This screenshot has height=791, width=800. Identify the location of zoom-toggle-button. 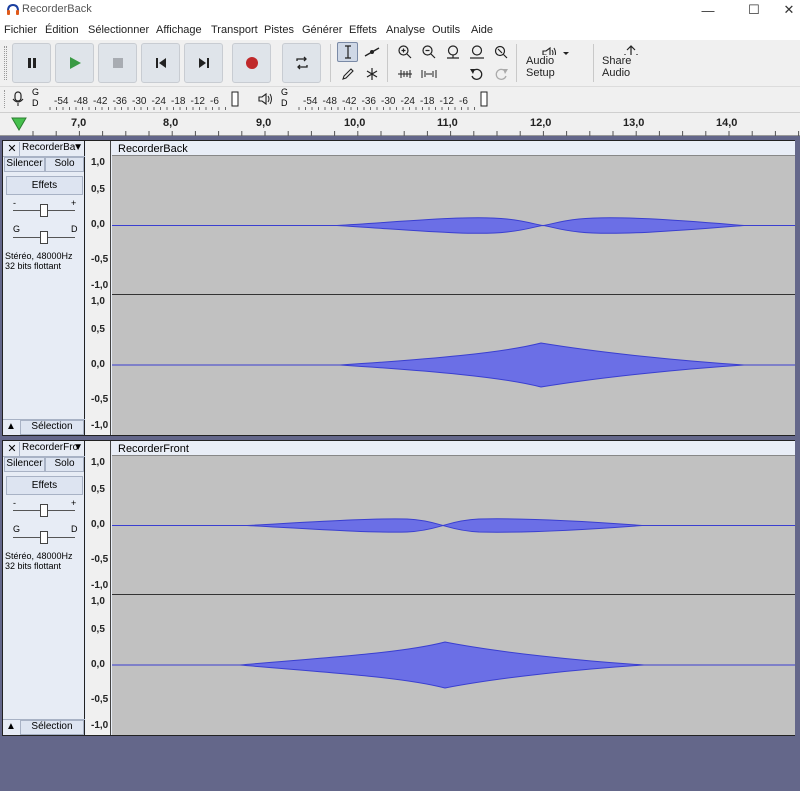
(500, 52).